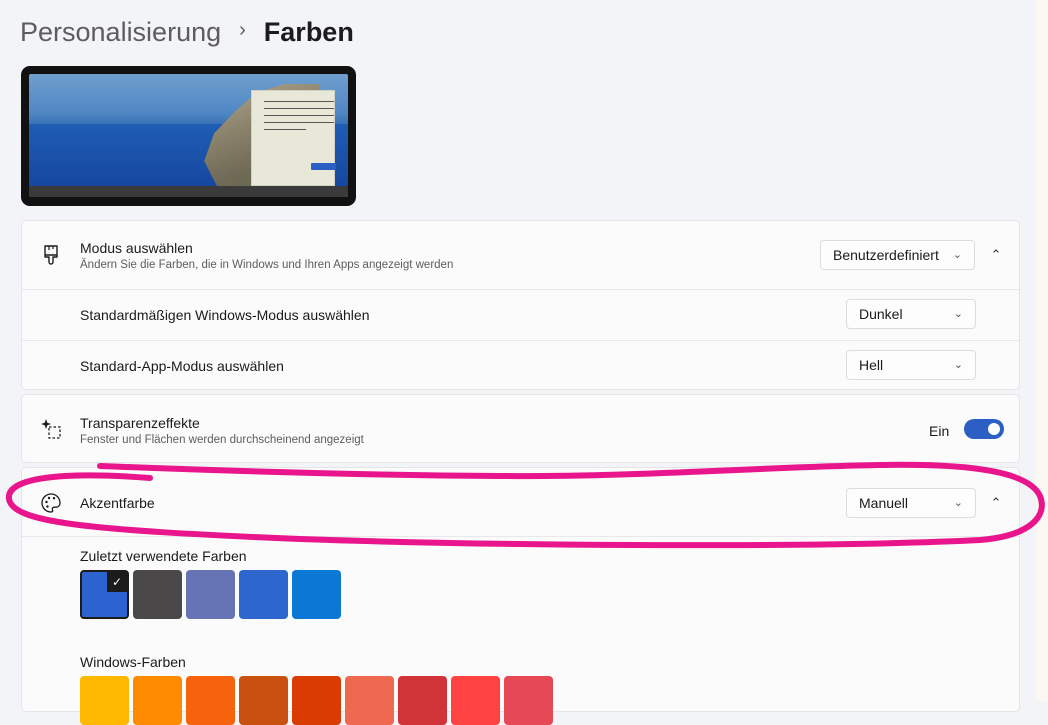 The image size is (1048, 725). Describe the element at coordinates (994, 429) in the screenshot. I see `toggle-knob` at that location.